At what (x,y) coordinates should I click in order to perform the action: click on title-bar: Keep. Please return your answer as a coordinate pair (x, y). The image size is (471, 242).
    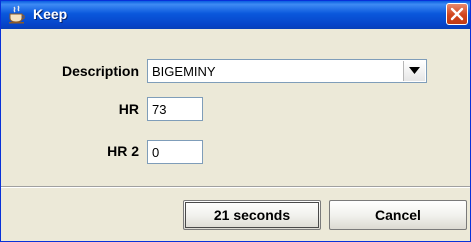
    Looking at the image, I should click on (235, 15).